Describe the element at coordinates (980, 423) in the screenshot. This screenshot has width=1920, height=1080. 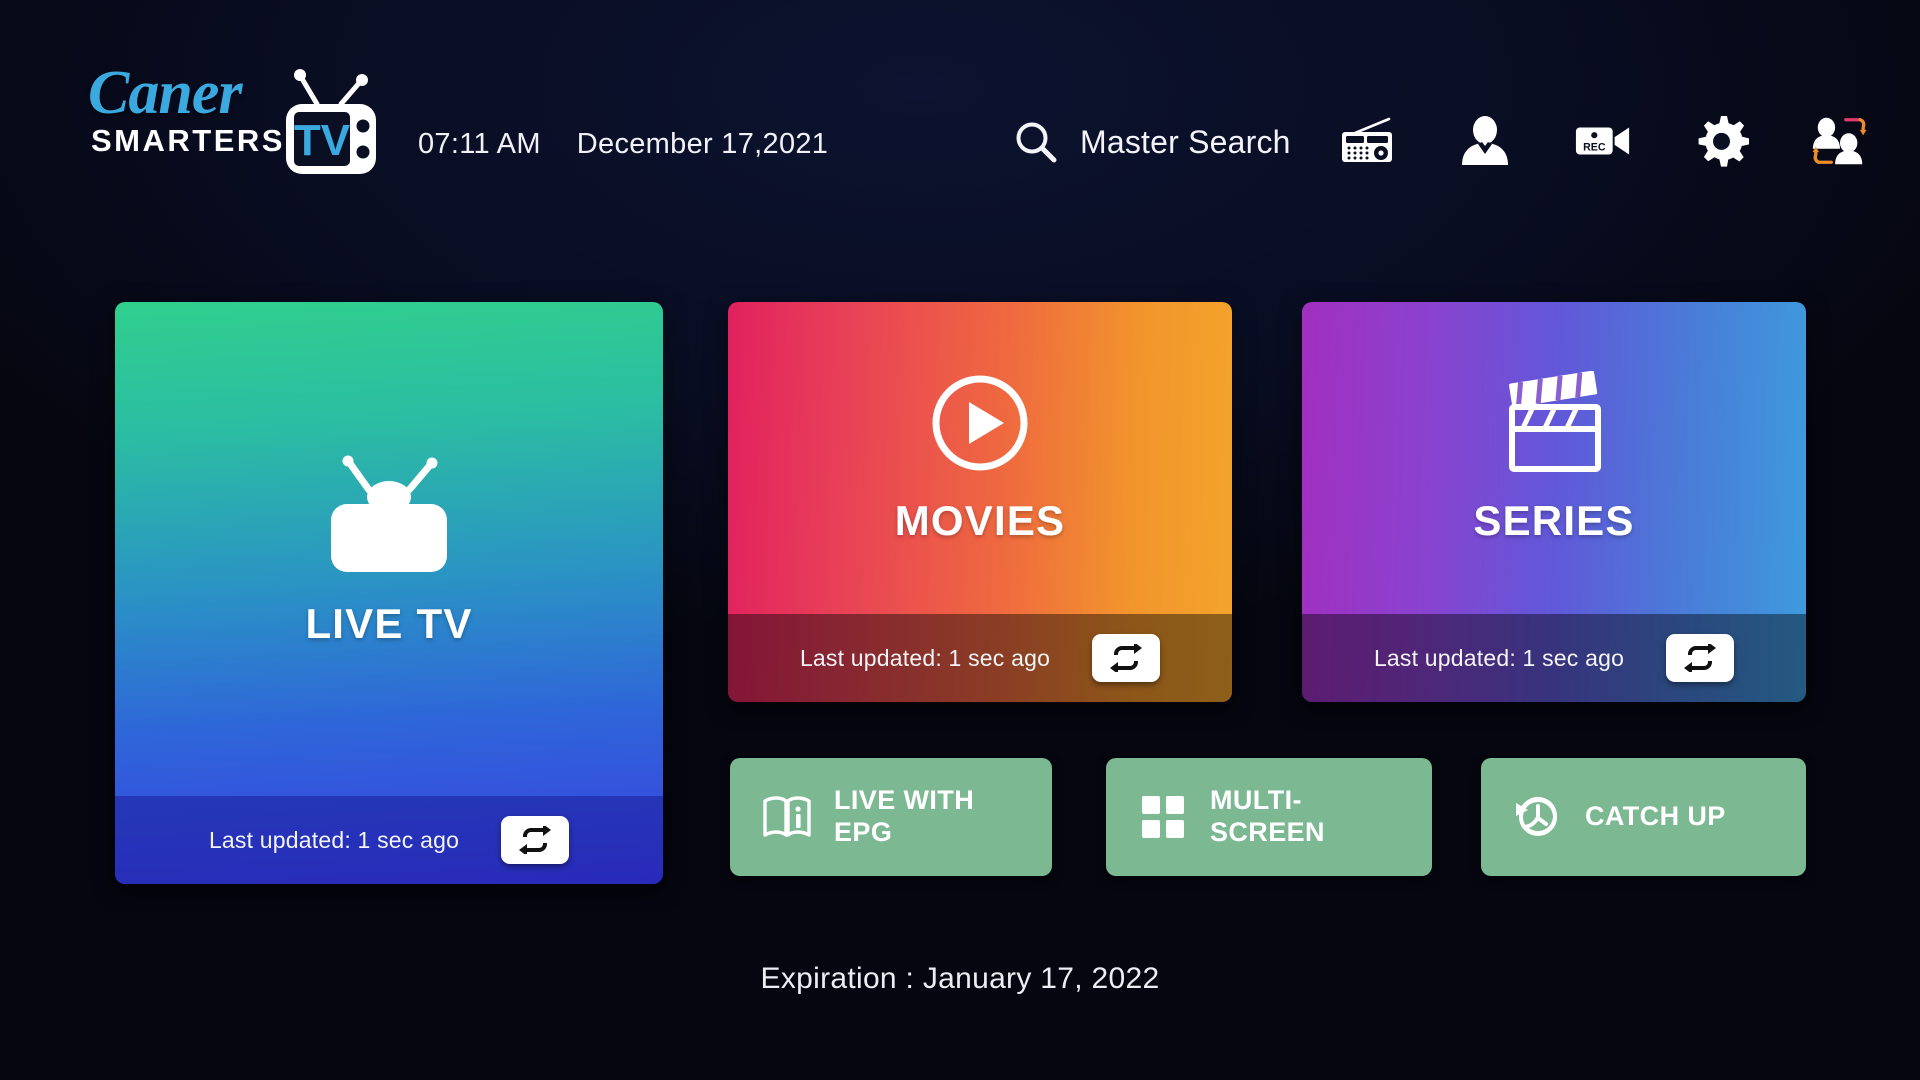
I see `play-circle-icon` at that location.